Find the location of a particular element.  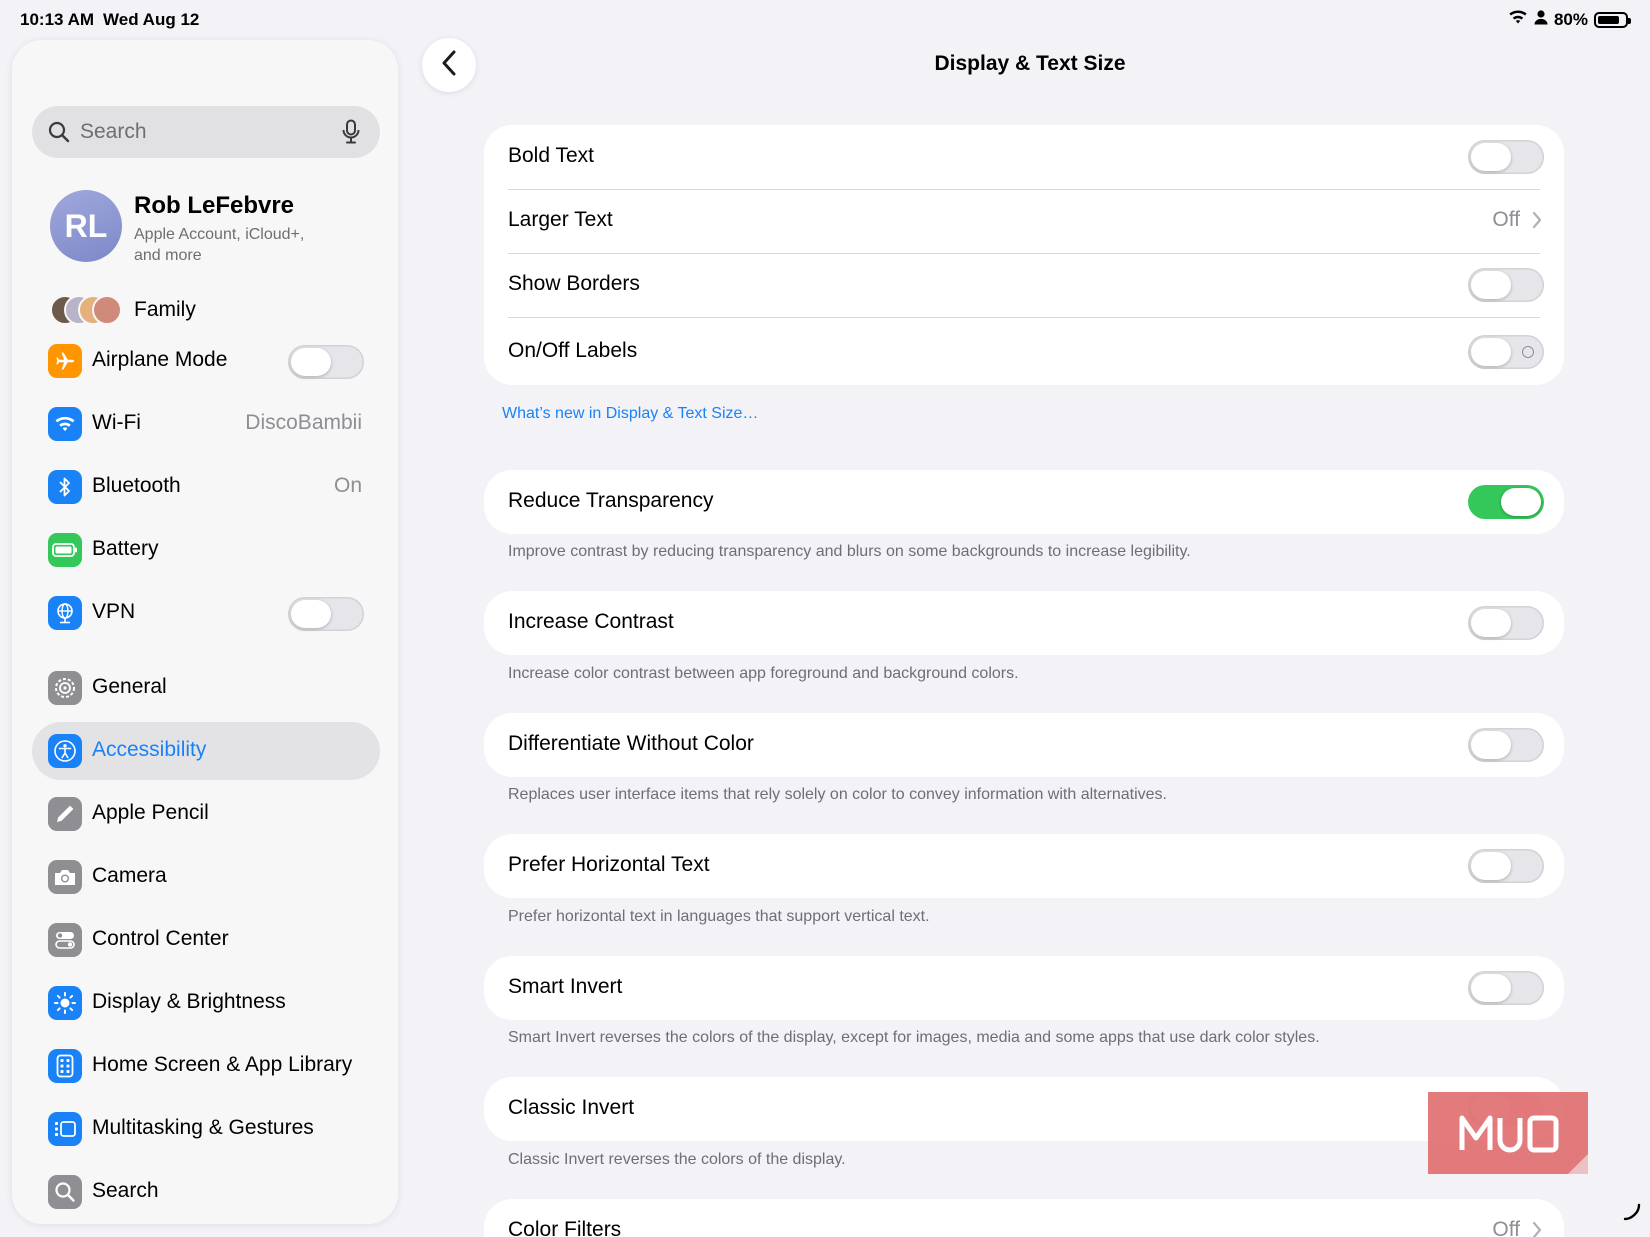

classic-invert-row: Classic Invert is located at coordinates (1024, 1109).